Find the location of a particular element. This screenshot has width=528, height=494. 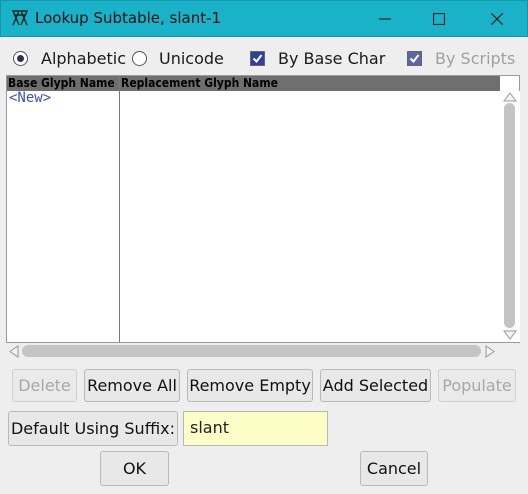

scroll-down-arrow-icon is located at coordinates (510, 335).